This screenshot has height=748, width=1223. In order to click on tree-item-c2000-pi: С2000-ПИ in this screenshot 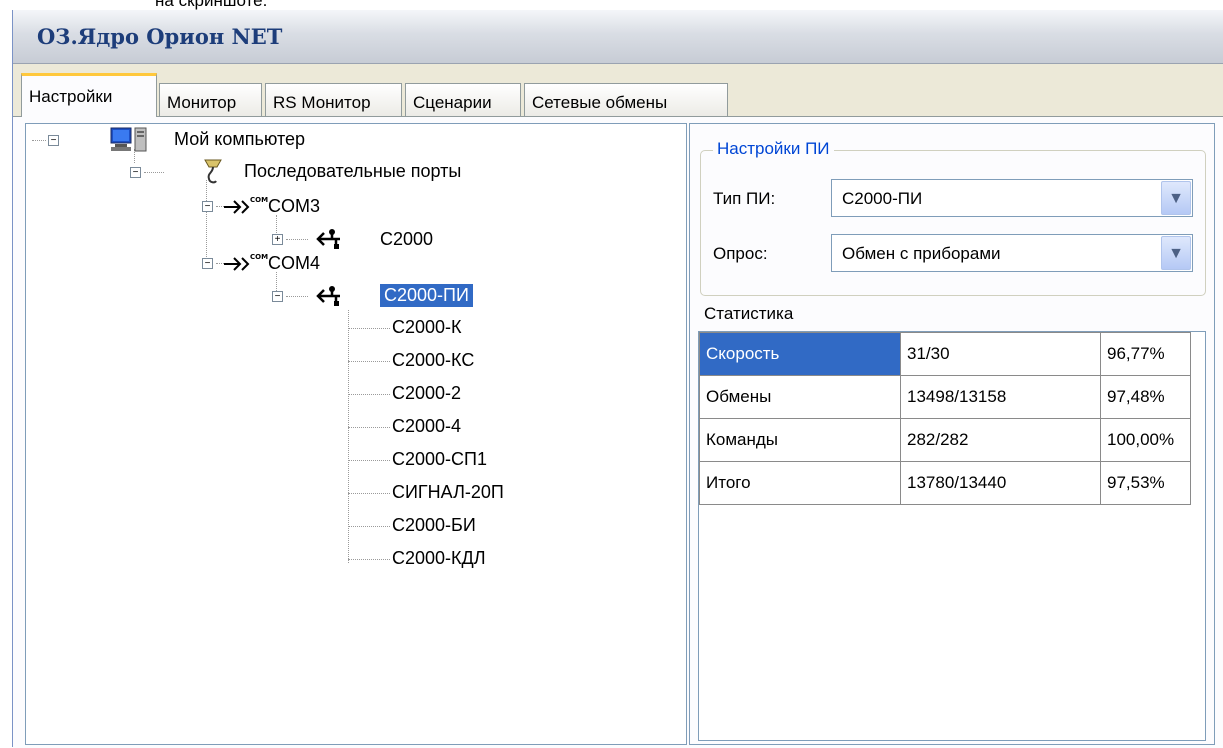, I will do `click(426, 295)`.